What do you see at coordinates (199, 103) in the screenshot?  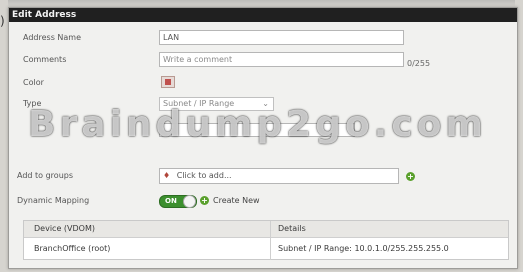 I see `type-select-value: Subnet / IP Range` at bounding box center [199, 103].